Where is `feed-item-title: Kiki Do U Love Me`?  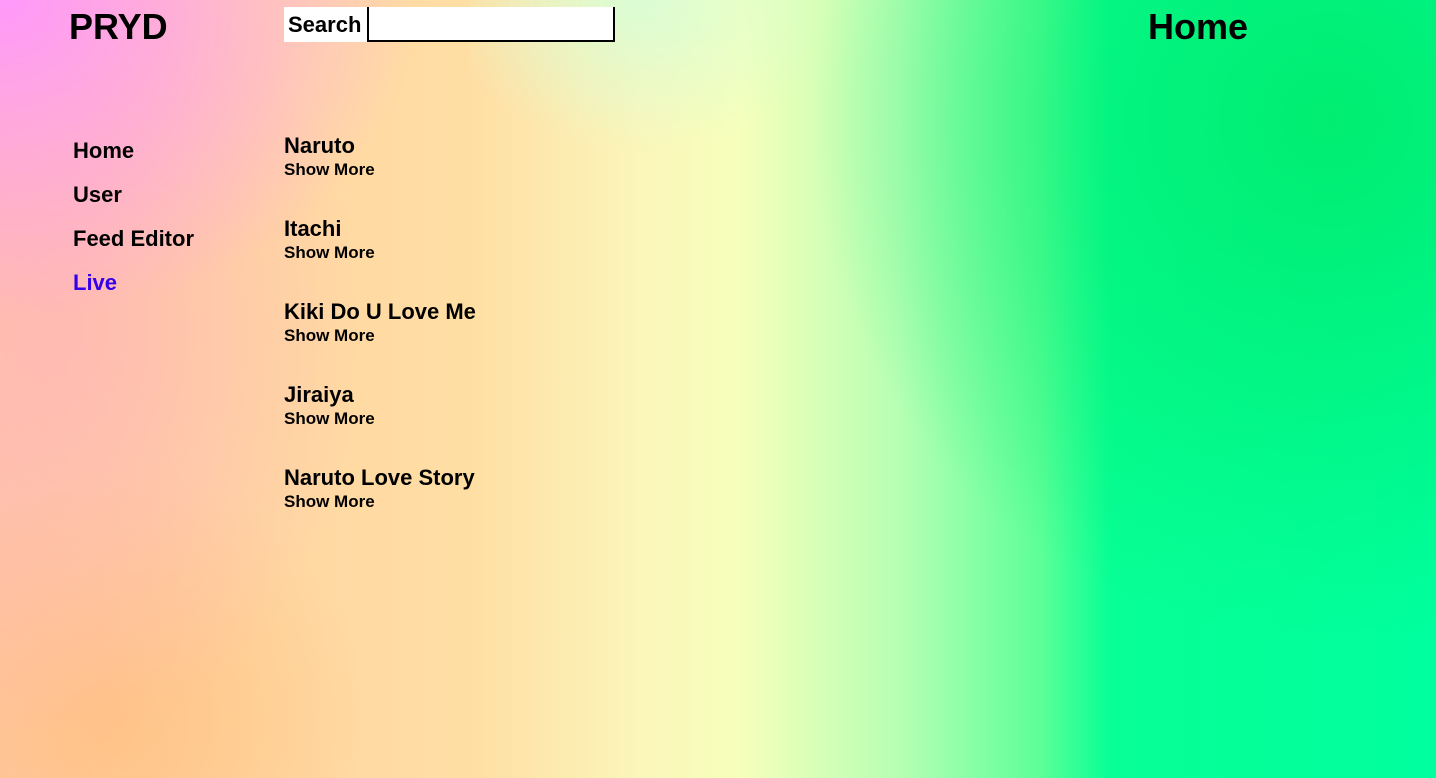 feed-item-title: Kiki Do U Love Me is located at coordinates (380, 311).